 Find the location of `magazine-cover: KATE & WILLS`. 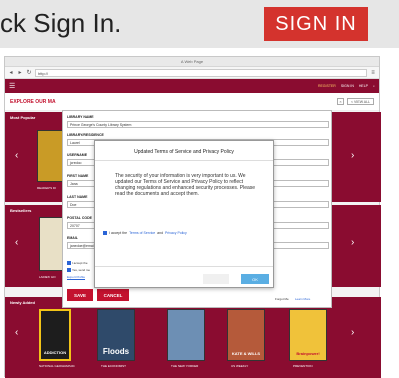

magazine-cover: KATE & WILLS is located at coordinates (246, 335).